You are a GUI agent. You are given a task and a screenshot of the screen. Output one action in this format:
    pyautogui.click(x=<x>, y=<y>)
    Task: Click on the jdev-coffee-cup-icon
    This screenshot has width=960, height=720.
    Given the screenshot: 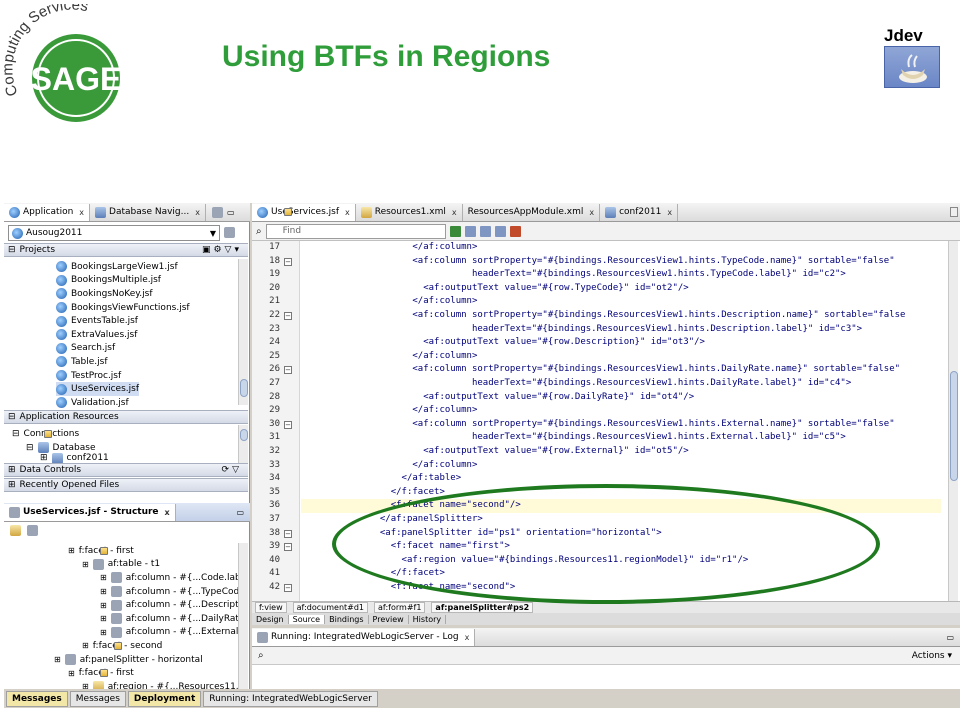 What is the action you would take?
    pyautogui.click(x=912, y=67)
    